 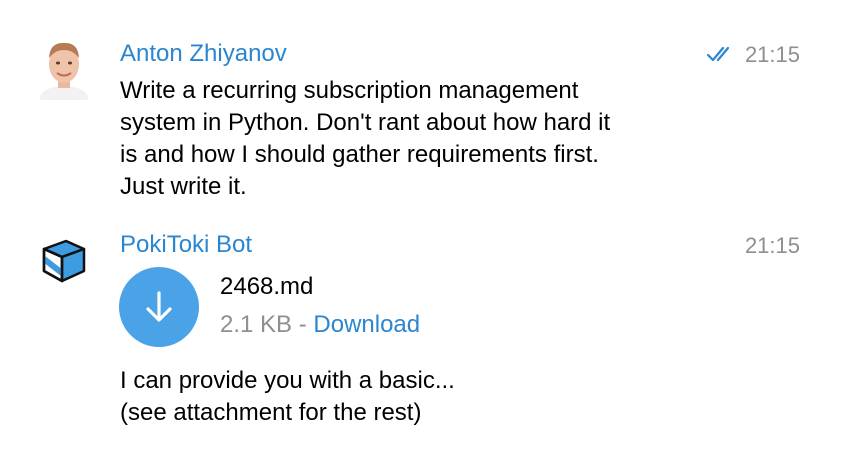 I want to click on file-size: 2.1 KB, so click(x=256, y=324).